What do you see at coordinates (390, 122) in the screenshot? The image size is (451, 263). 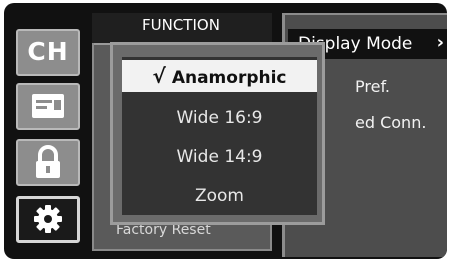 I see `connection-item: ed Conn.` at bounding box center [390, 122].